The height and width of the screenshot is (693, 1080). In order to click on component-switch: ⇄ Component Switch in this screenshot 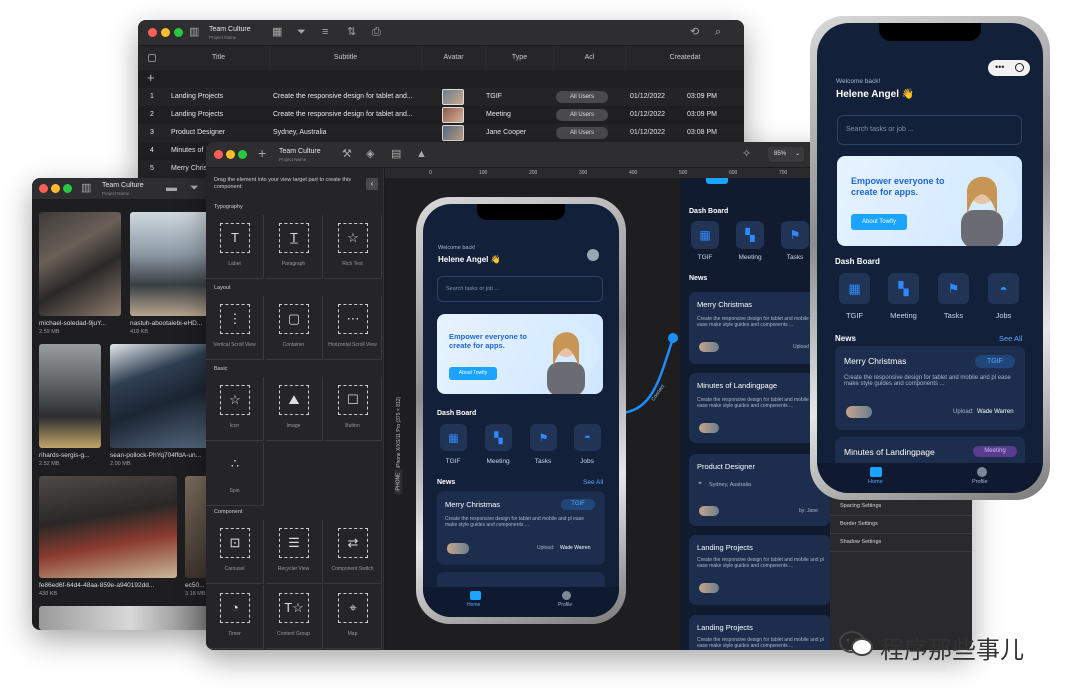, I will do `click(353, 552)`.